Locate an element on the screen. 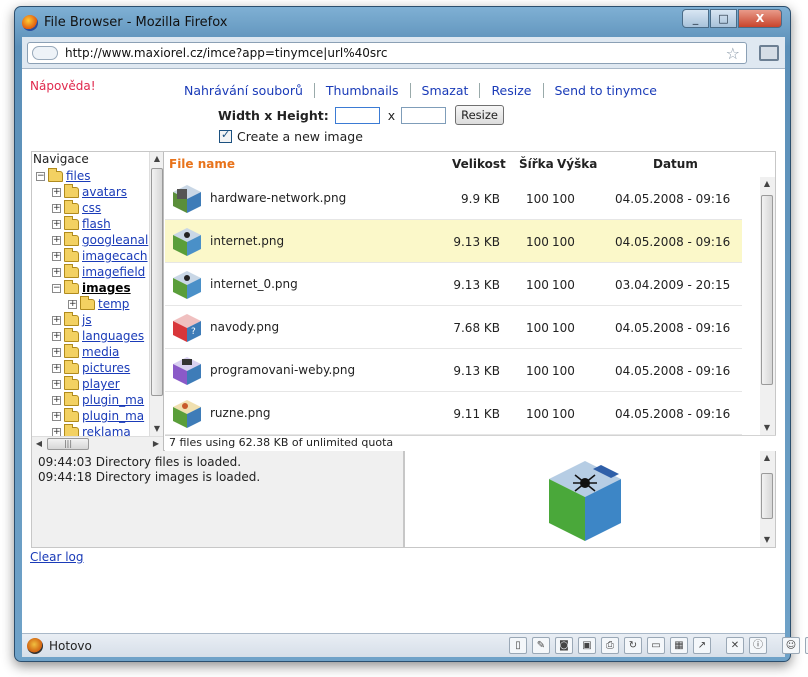  scroll-right-arrow-icon: ▶ is located at coordinates (156, 444).